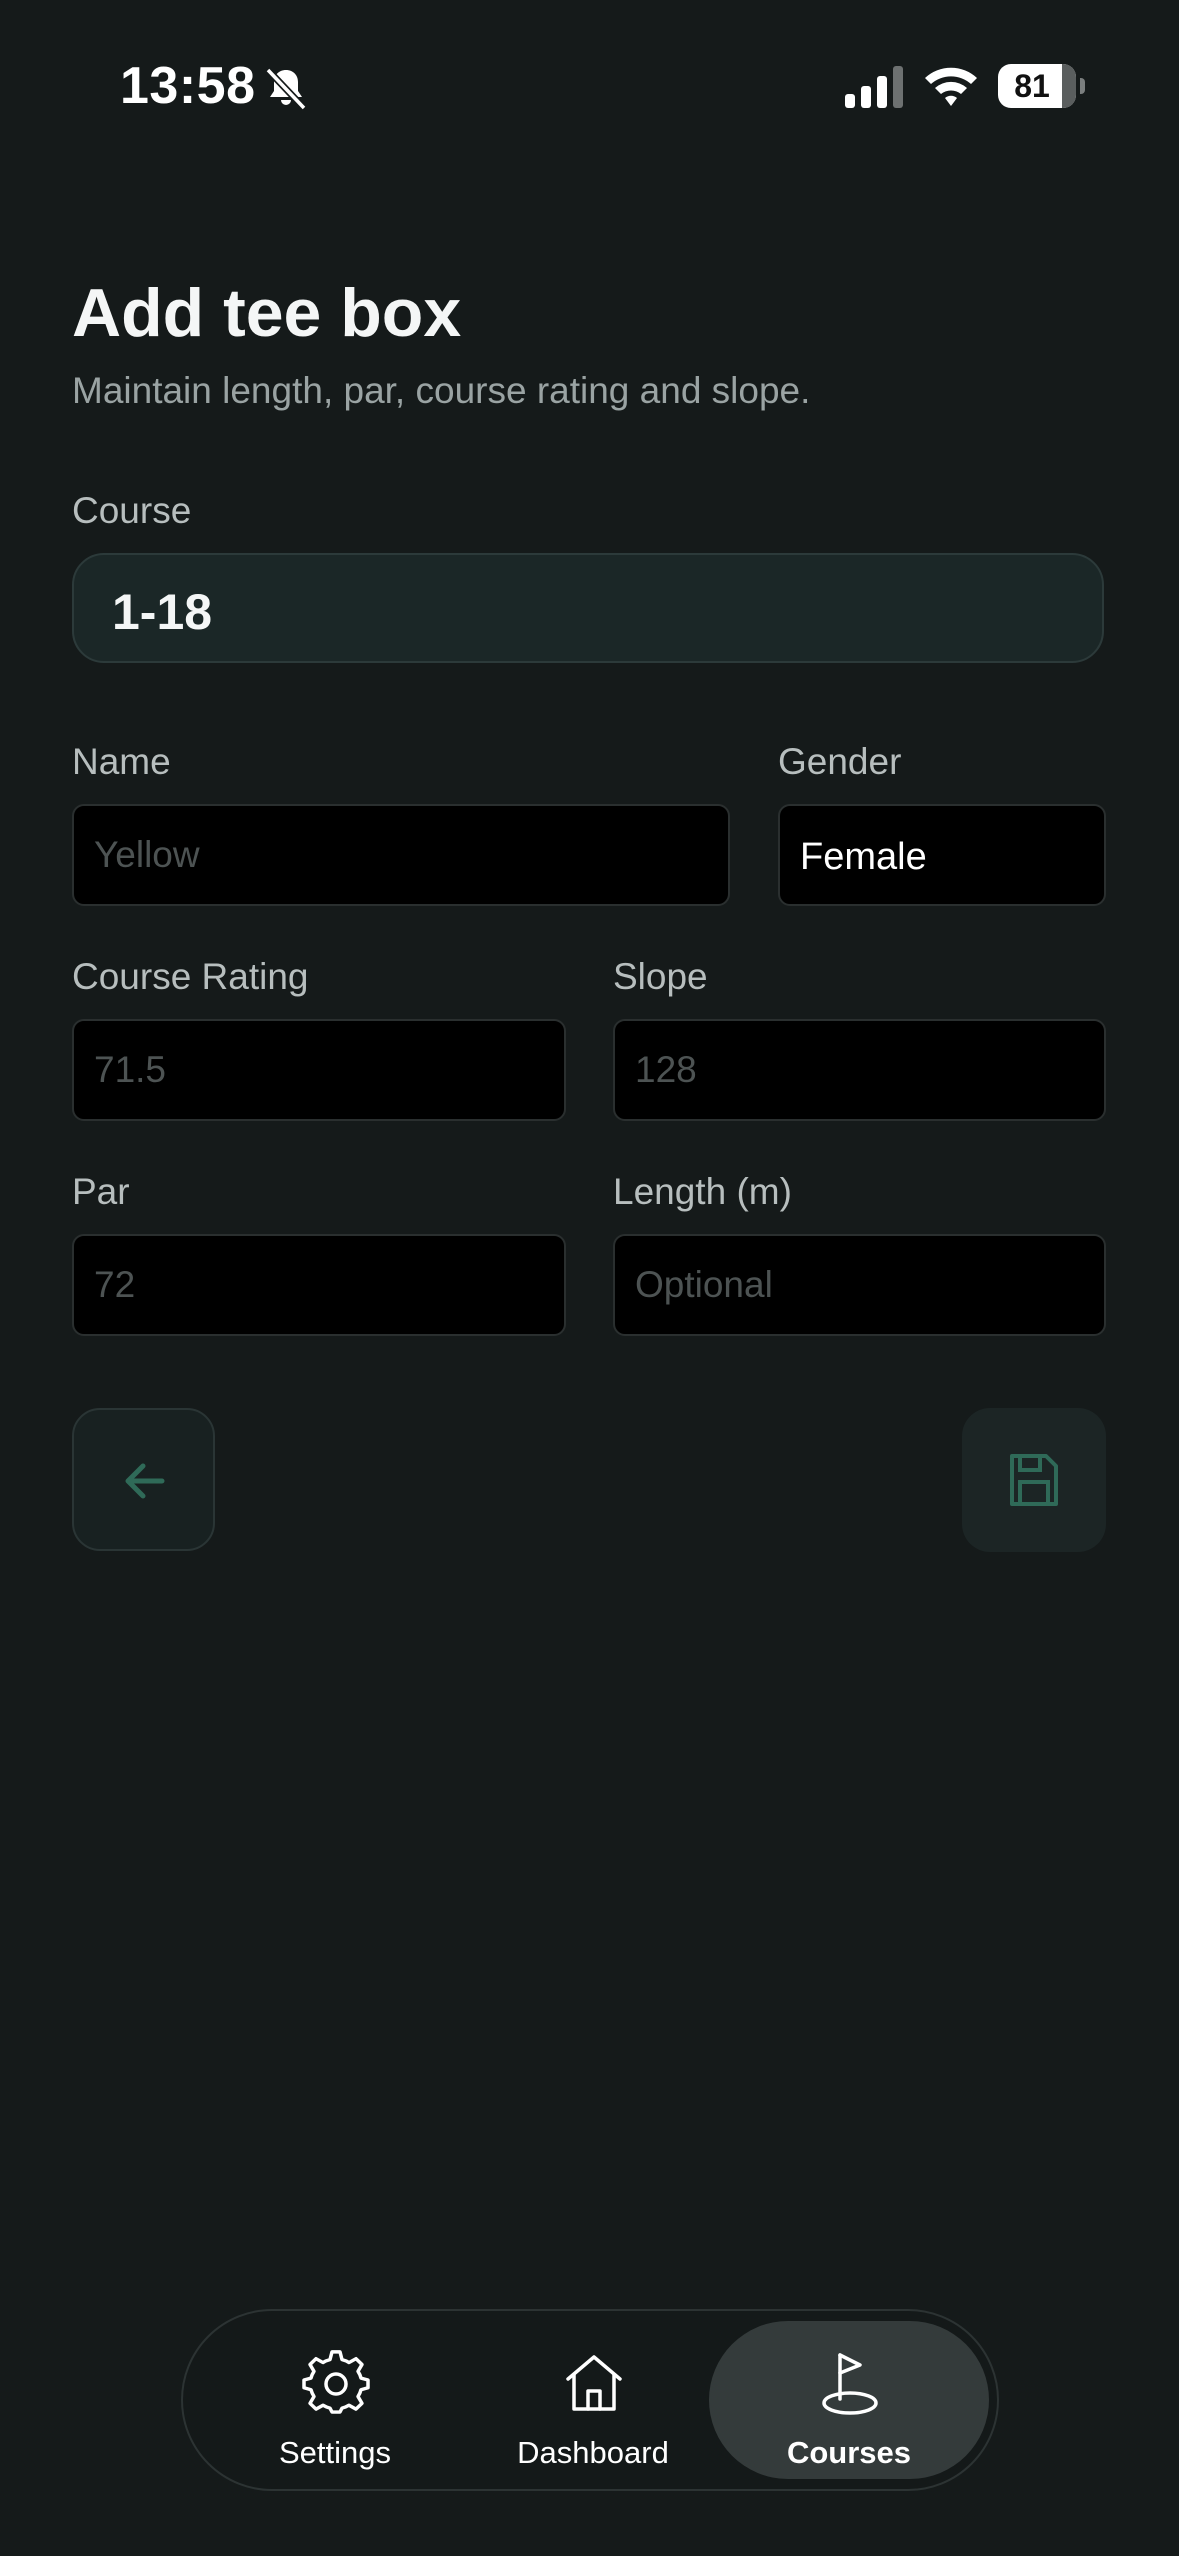  I want to click on gender-select: Female, so click(942, 855).